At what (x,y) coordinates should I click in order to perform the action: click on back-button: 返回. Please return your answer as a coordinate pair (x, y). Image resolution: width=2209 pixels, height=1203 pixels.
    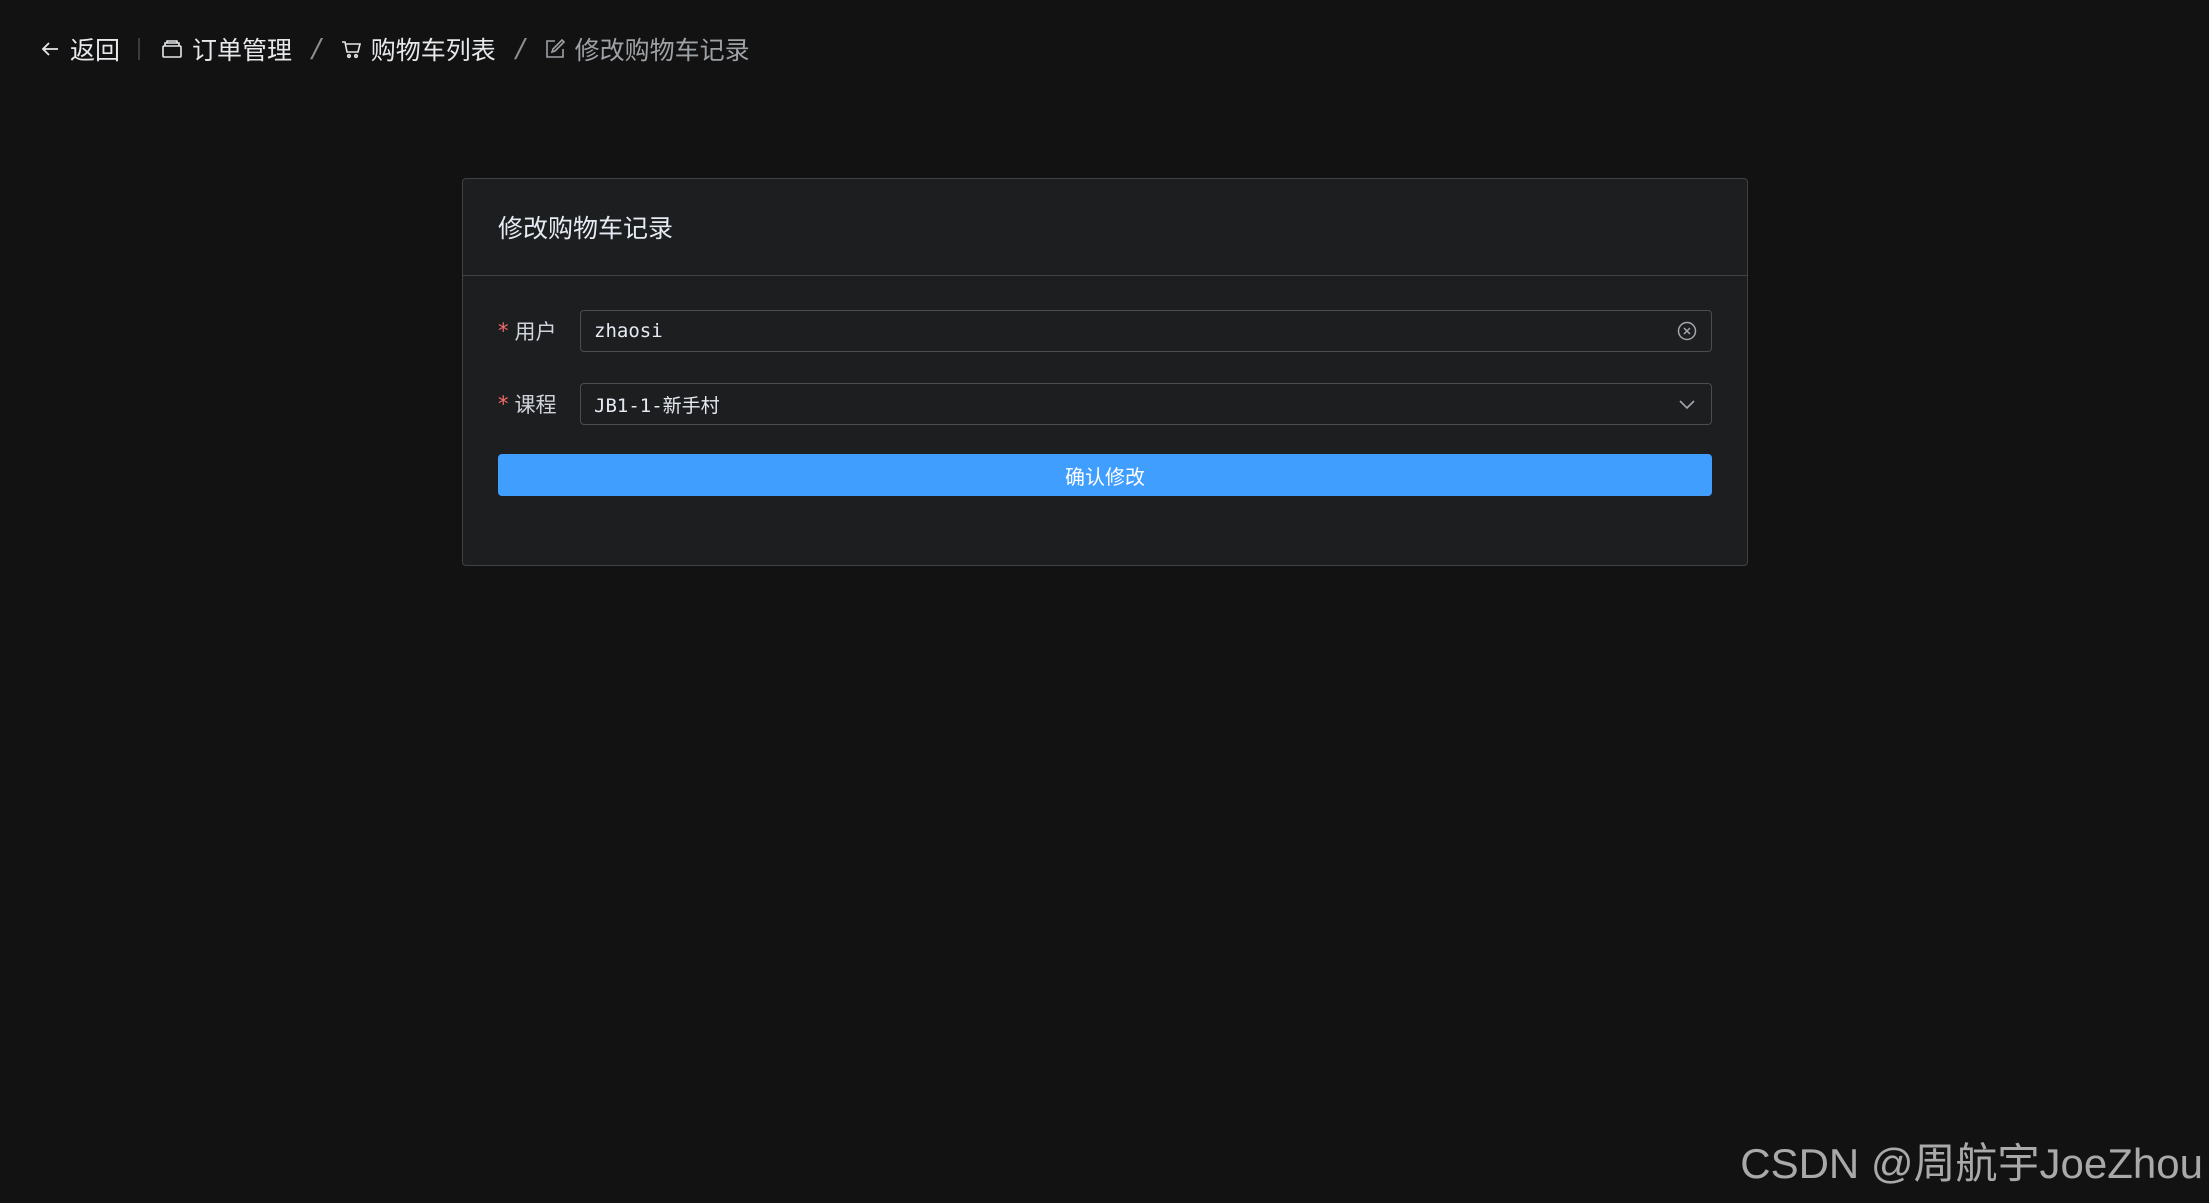
    Looking at the image, I should click on (79, 49).